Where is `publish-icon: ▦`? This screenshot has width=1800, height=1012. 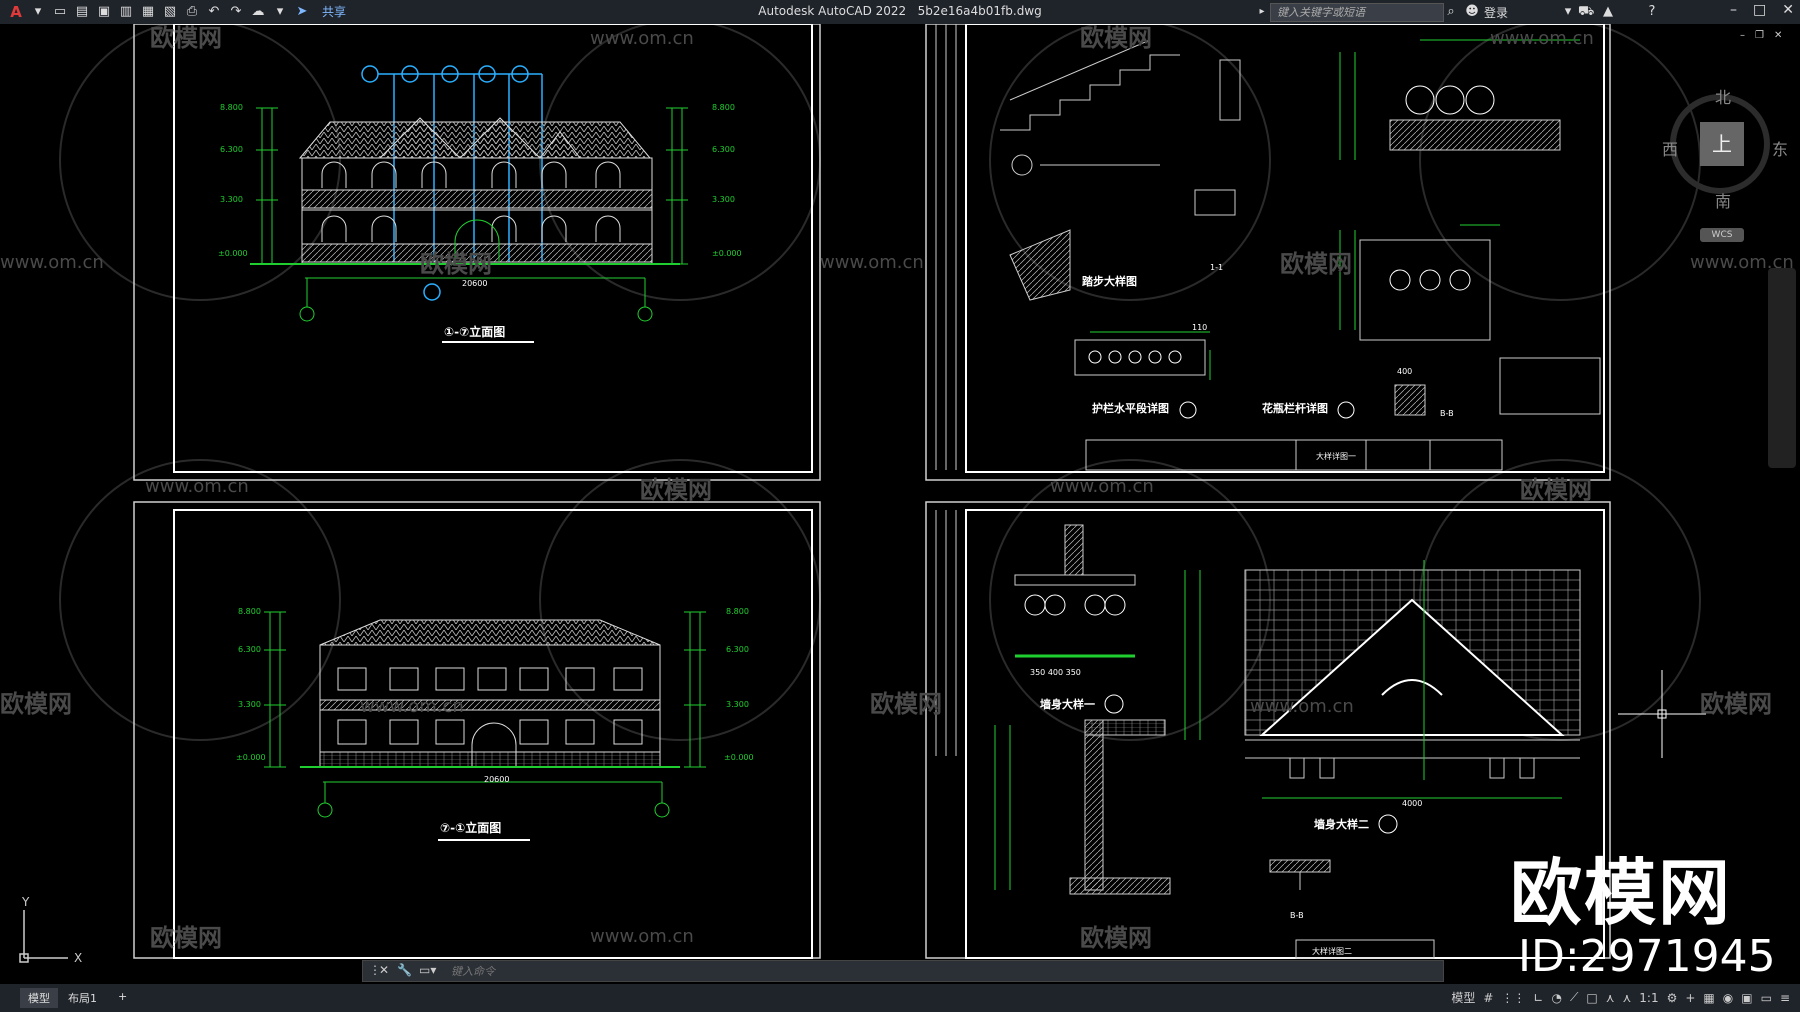
publish-icon: ▦ is located at coordinates (148, 12).